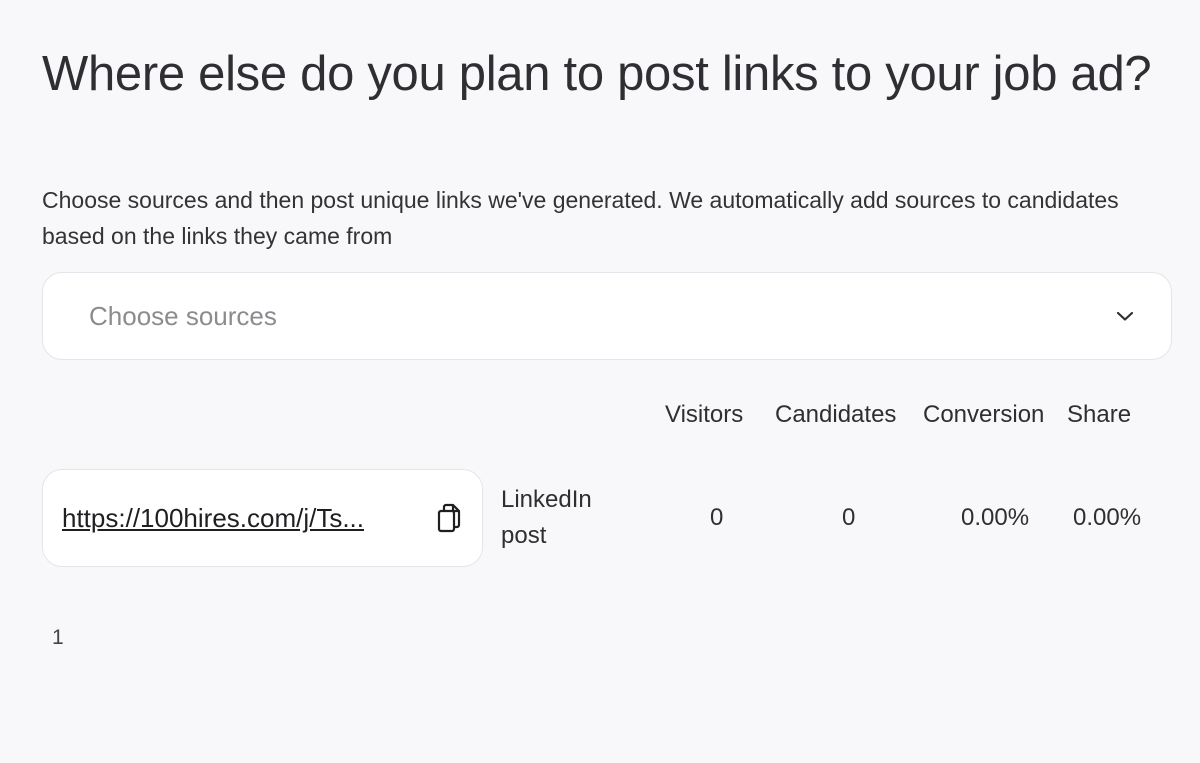  What do you see at coordinates (1107, 517) in the screenshot?
I see `share-value: 0.00%` at bounding box center [1107, 517].